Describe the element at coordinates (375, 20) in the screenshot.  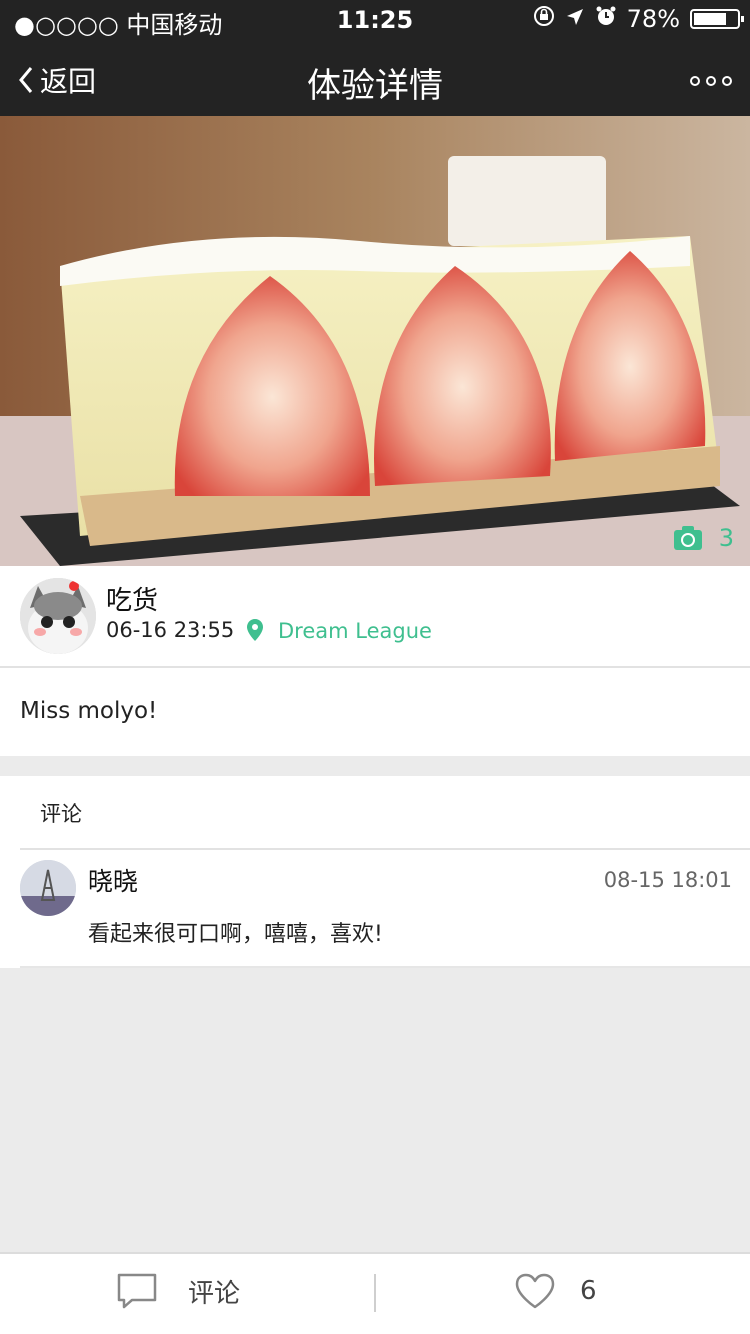
I see `status-bar: ●○○○○ 中国移动 11:25 78%` at that location.